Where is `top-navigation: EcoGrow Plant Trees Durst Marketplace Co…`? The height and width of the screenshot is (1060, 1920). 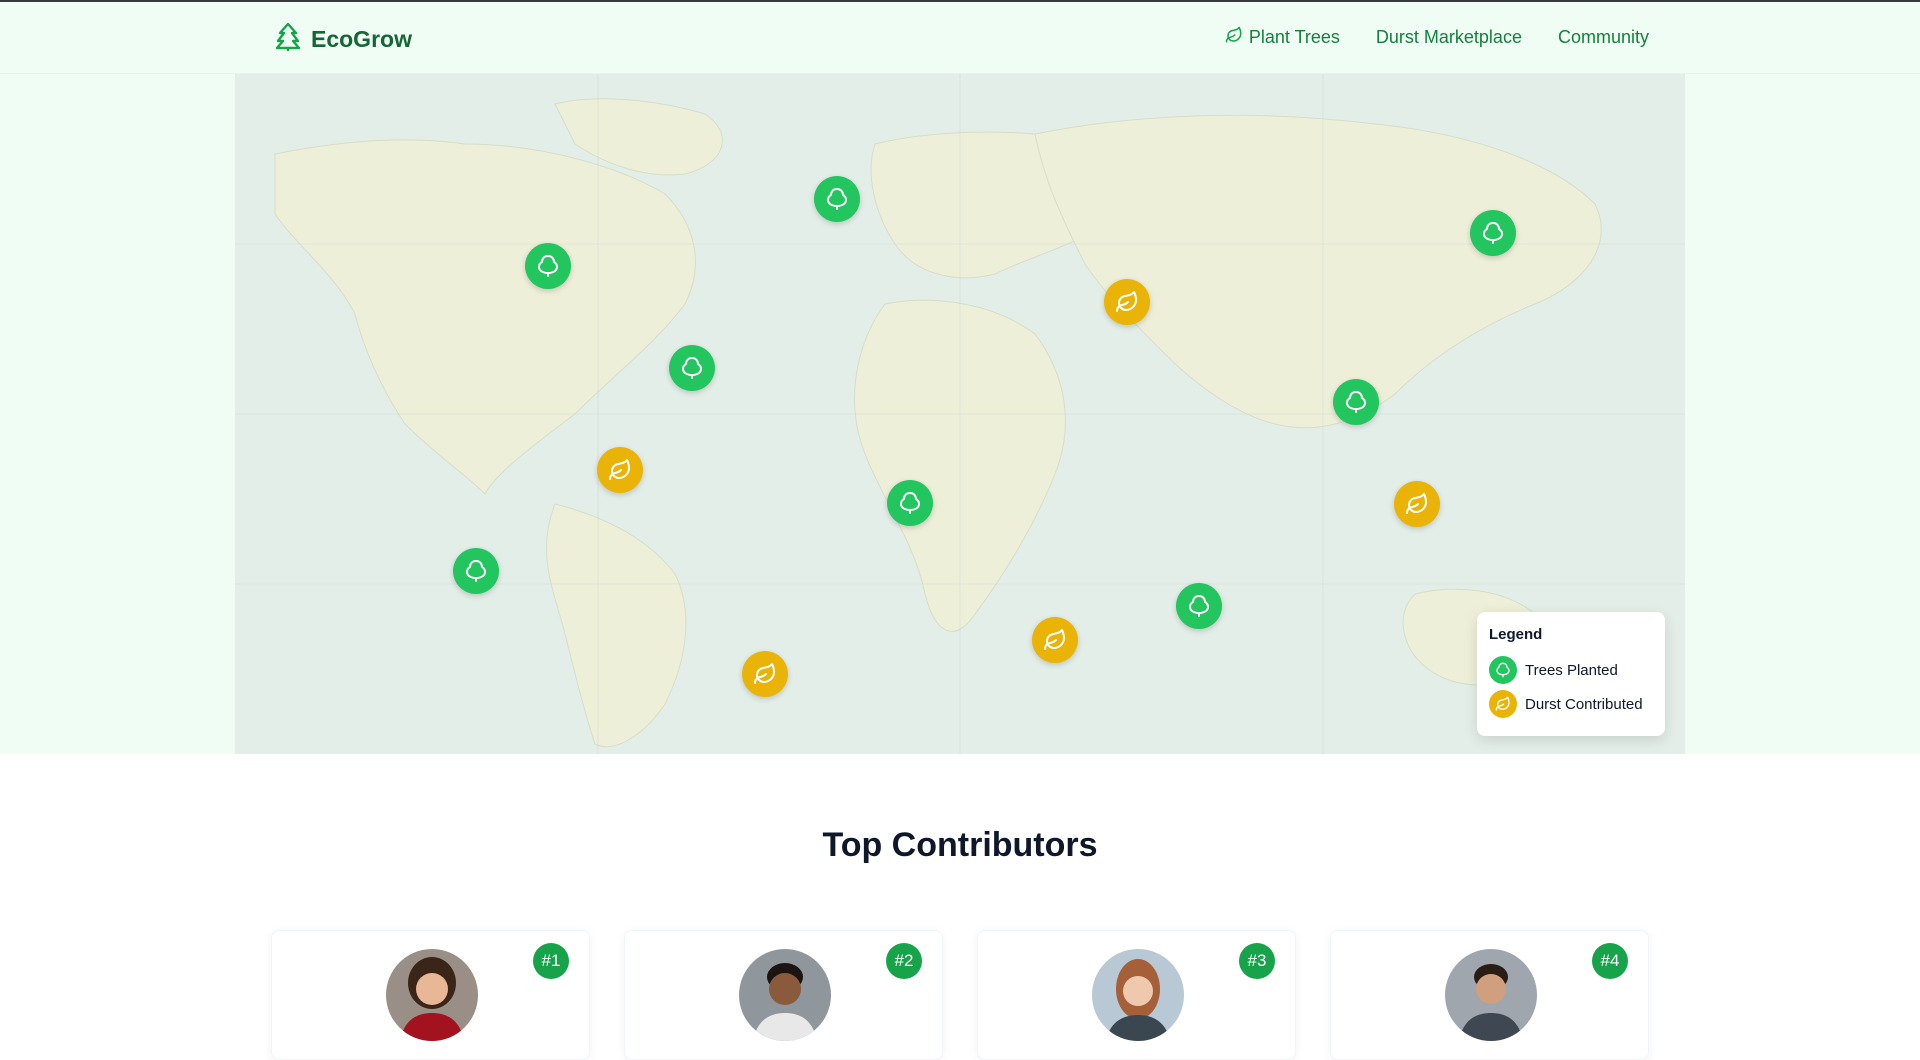 top-navigation: EcoGrow Plant Trees Durst Marketplace Co… is located at coordinates (960, 38).